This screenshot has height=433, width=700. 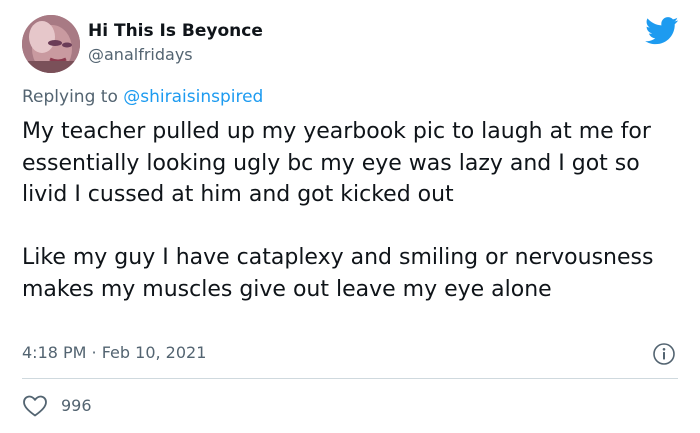 I want to click on author-handle: @analfridays, so click(x=140, y=54).